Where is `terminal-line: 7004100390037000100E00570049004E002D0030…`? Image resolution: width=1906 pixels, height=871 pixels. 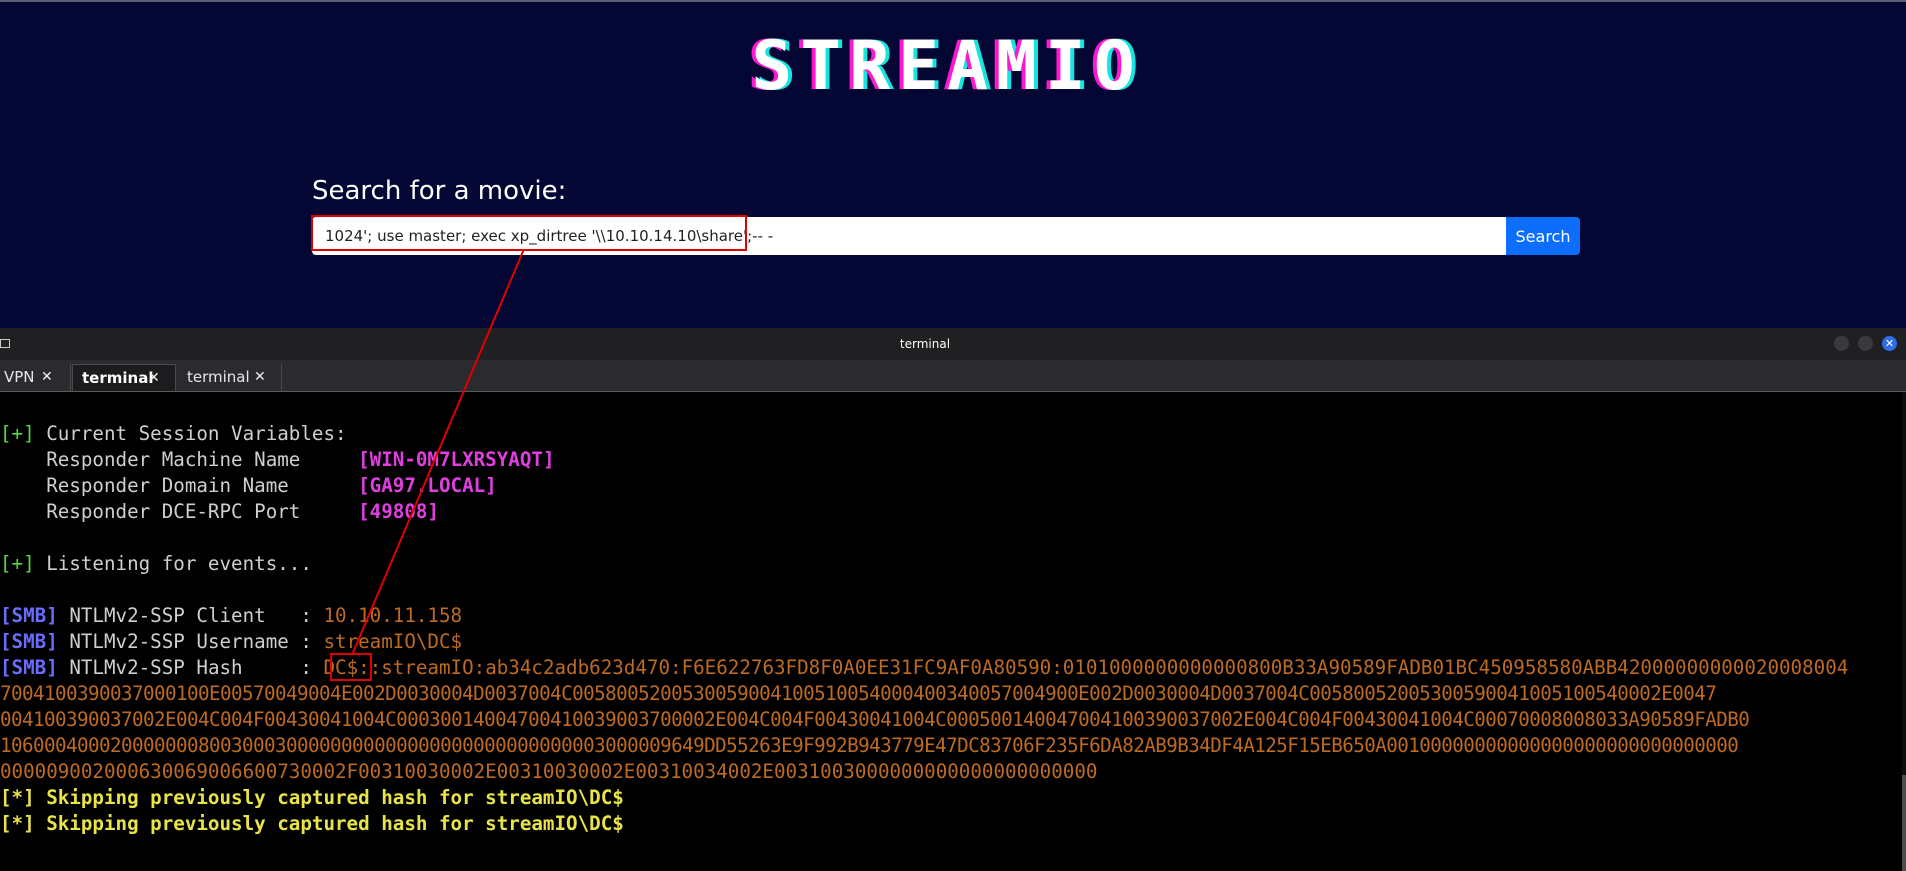
terminal-line: 7004100390037000100E00570049004E002D0030… is located at coordinates (858, 693).